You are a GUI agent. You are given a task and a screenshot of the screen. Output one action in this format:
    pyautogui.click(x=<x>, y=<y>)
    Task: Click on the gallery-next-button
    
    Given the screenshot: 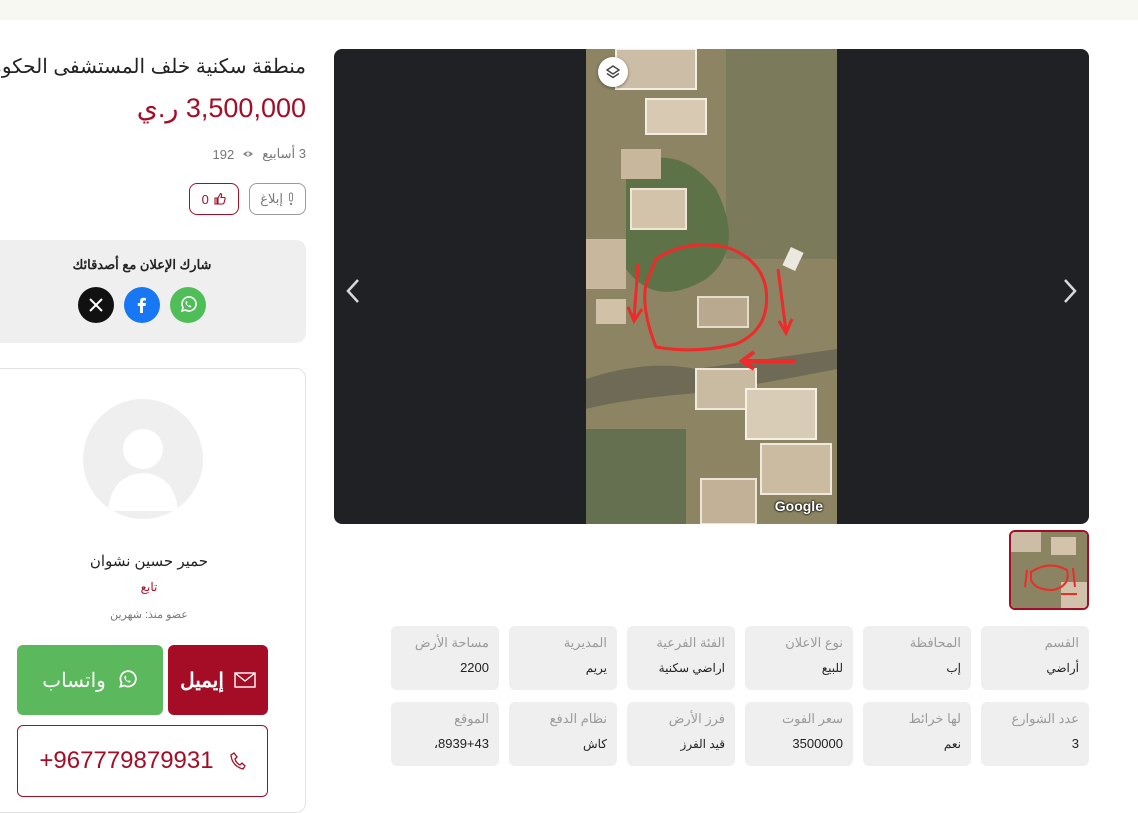 What is the action you would take?
    pyautogui.click(x=1070, y=291)
    